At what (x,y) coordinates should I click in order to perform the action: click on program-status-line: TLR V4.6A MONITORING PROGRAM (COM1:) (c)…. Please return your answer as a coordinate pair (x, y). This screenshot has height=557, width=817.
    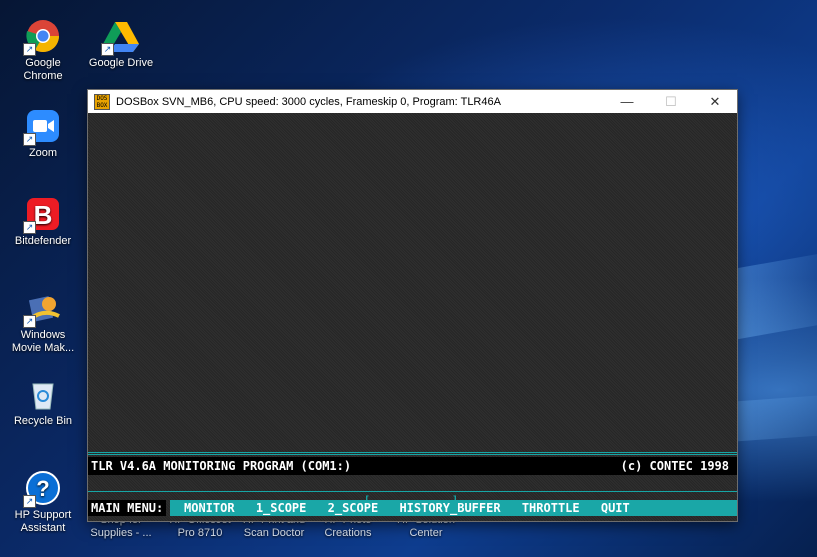
    Looking at the image, I should click on (412, 466).